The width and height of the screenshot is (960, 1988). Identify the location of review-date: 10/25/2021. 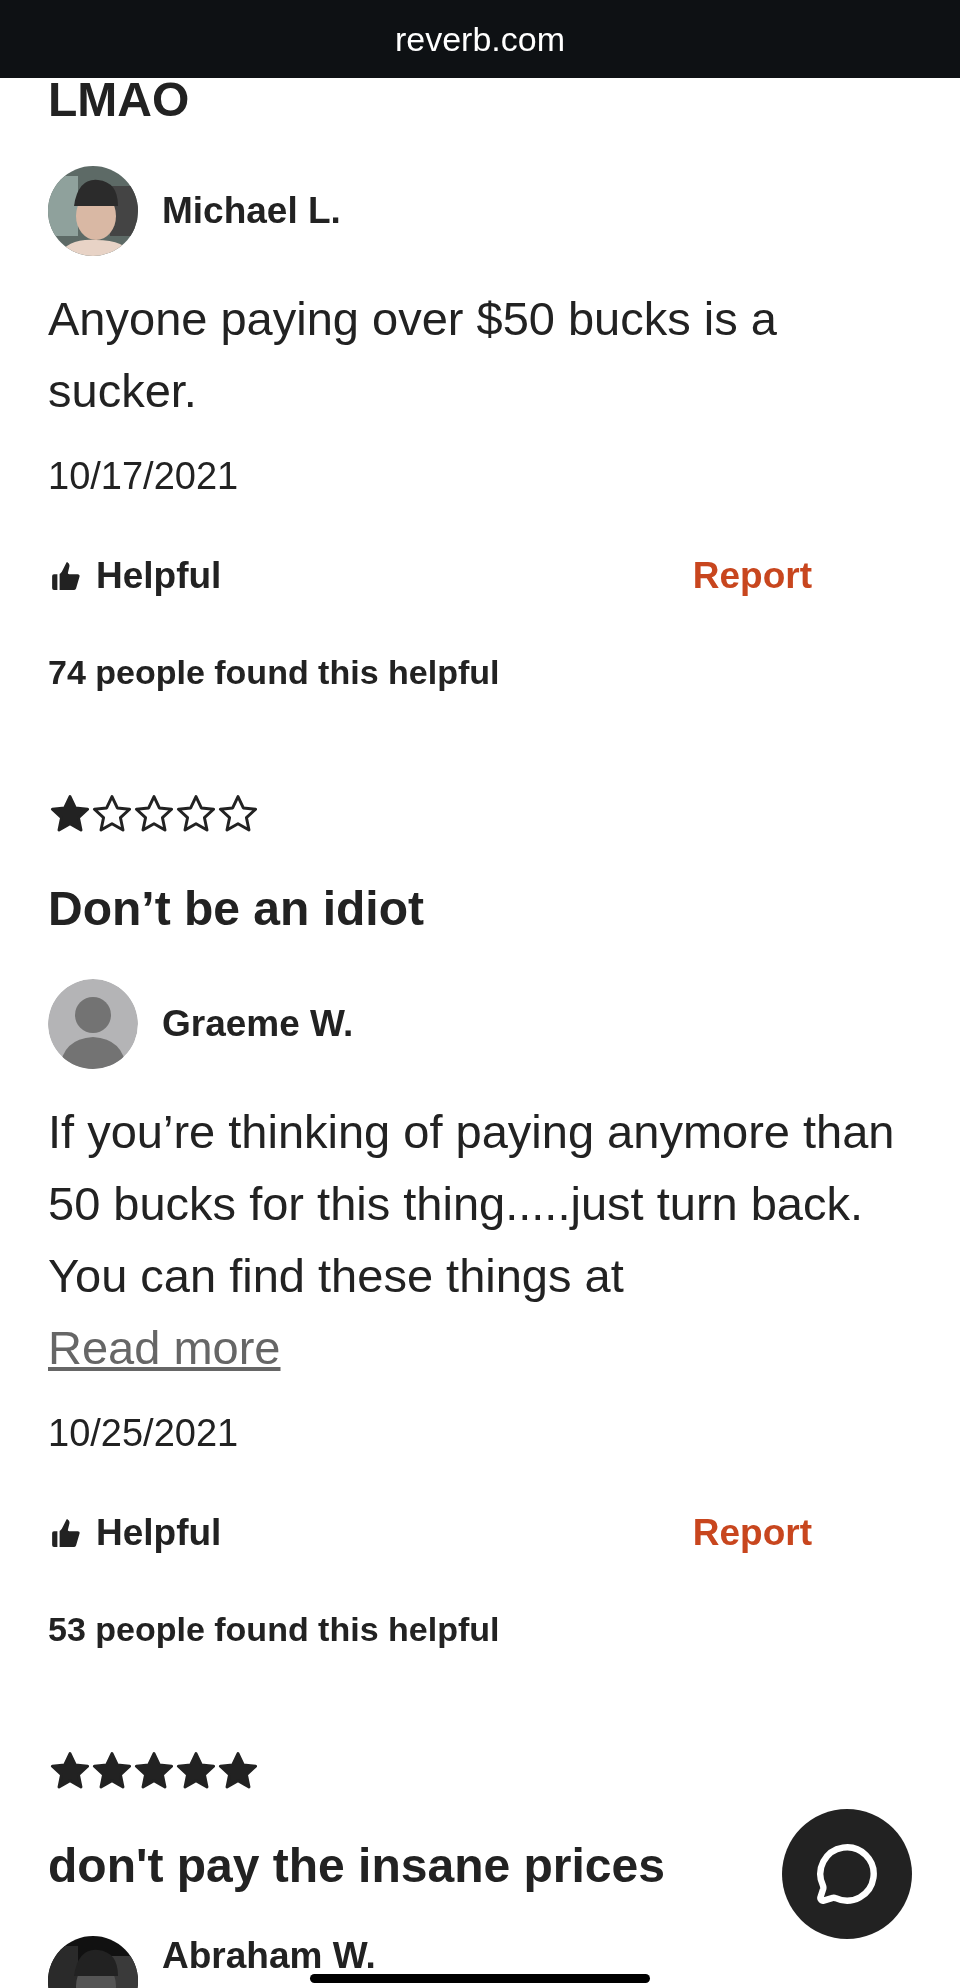
(144, 1433).